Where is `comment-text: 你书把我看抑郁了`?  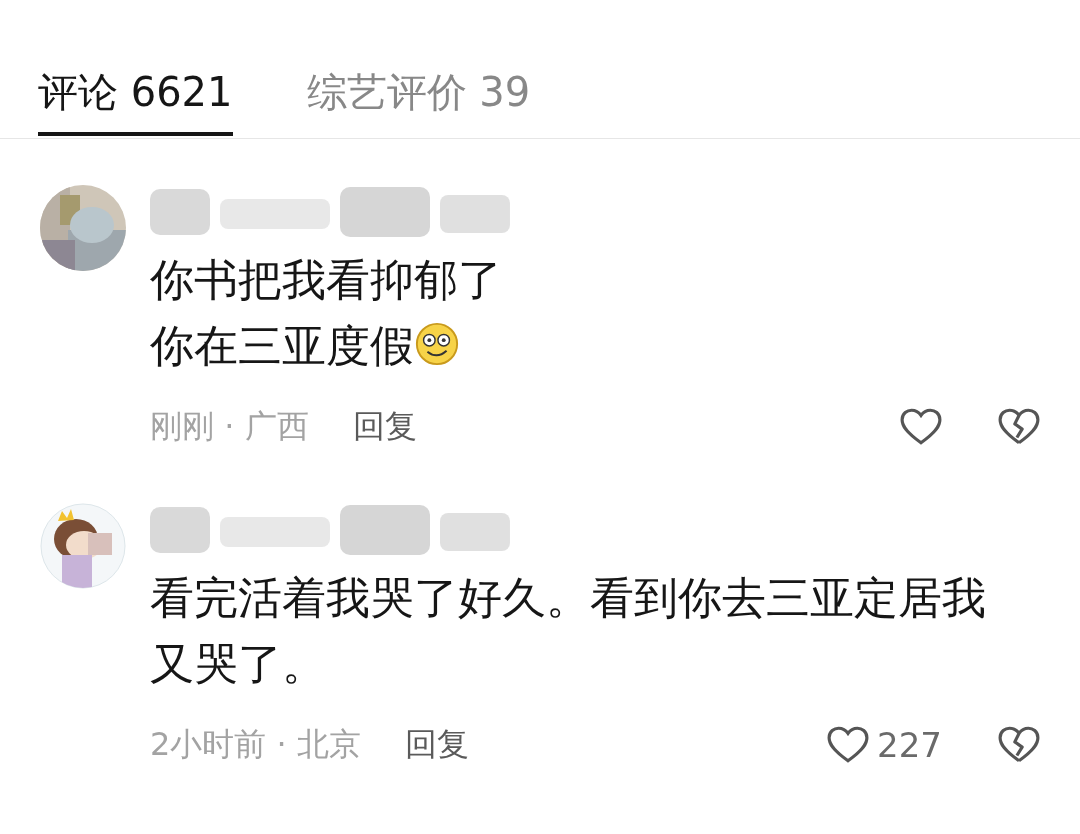
comment-text: 你书把我看抑郁了 is located at coordinates (326, 280).